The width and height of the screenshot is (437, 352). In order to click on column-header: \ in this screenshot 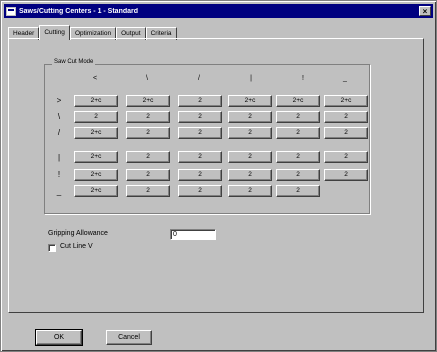, I will do `click(147, 78)`.